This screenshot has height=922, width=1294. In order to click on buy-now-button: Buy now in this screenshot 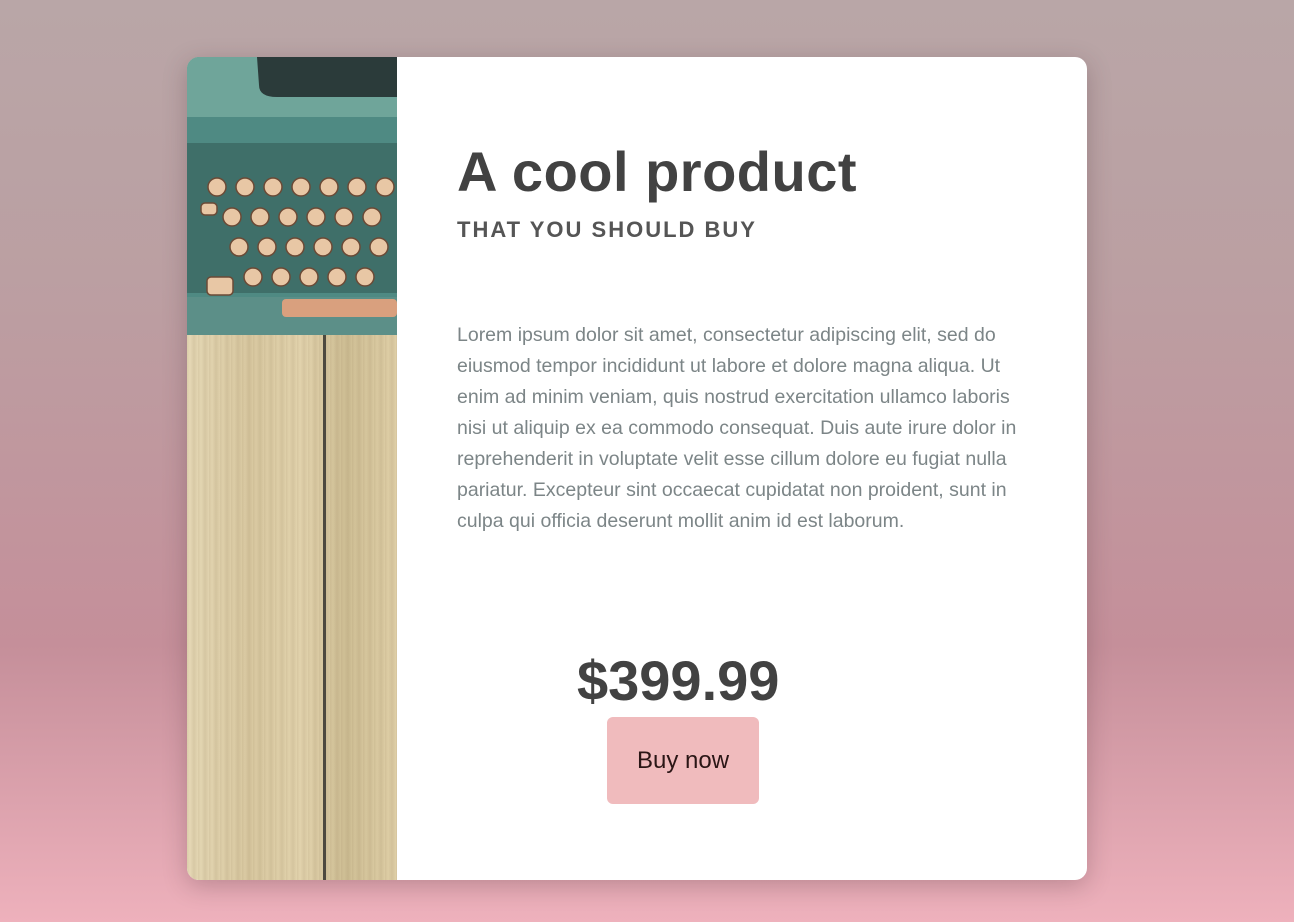, I will do `click(683, 760)`.